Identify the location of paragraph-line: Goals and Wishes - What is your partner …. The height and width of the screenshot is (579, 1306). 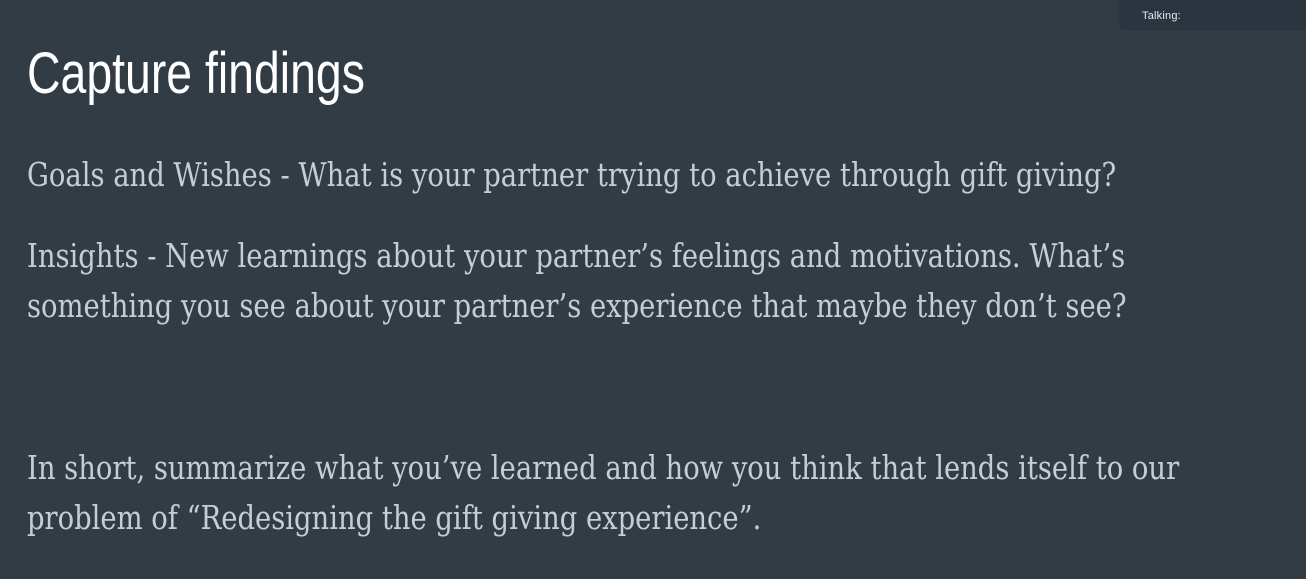
(572, 174).